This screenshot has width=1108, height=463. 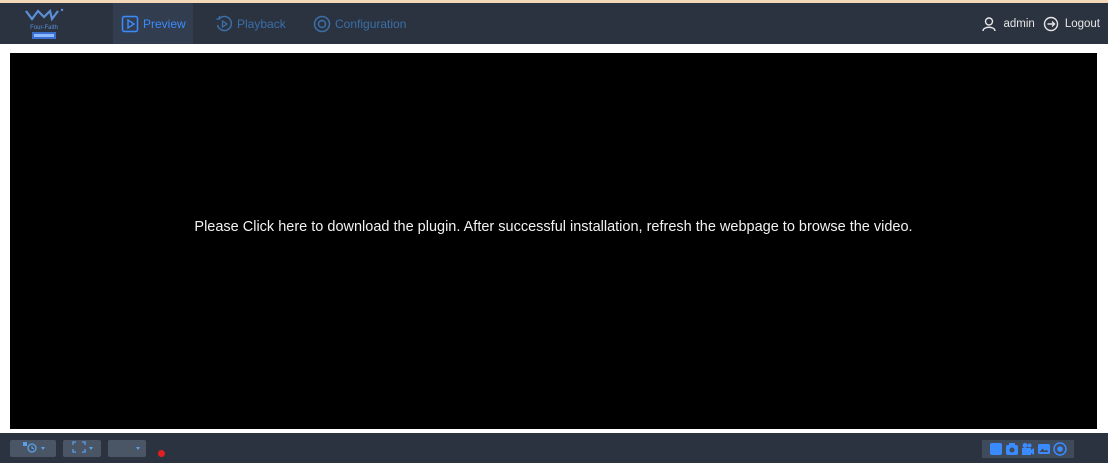 I want to click on tab-configuration: Configuration, so click(x=359, y=23).